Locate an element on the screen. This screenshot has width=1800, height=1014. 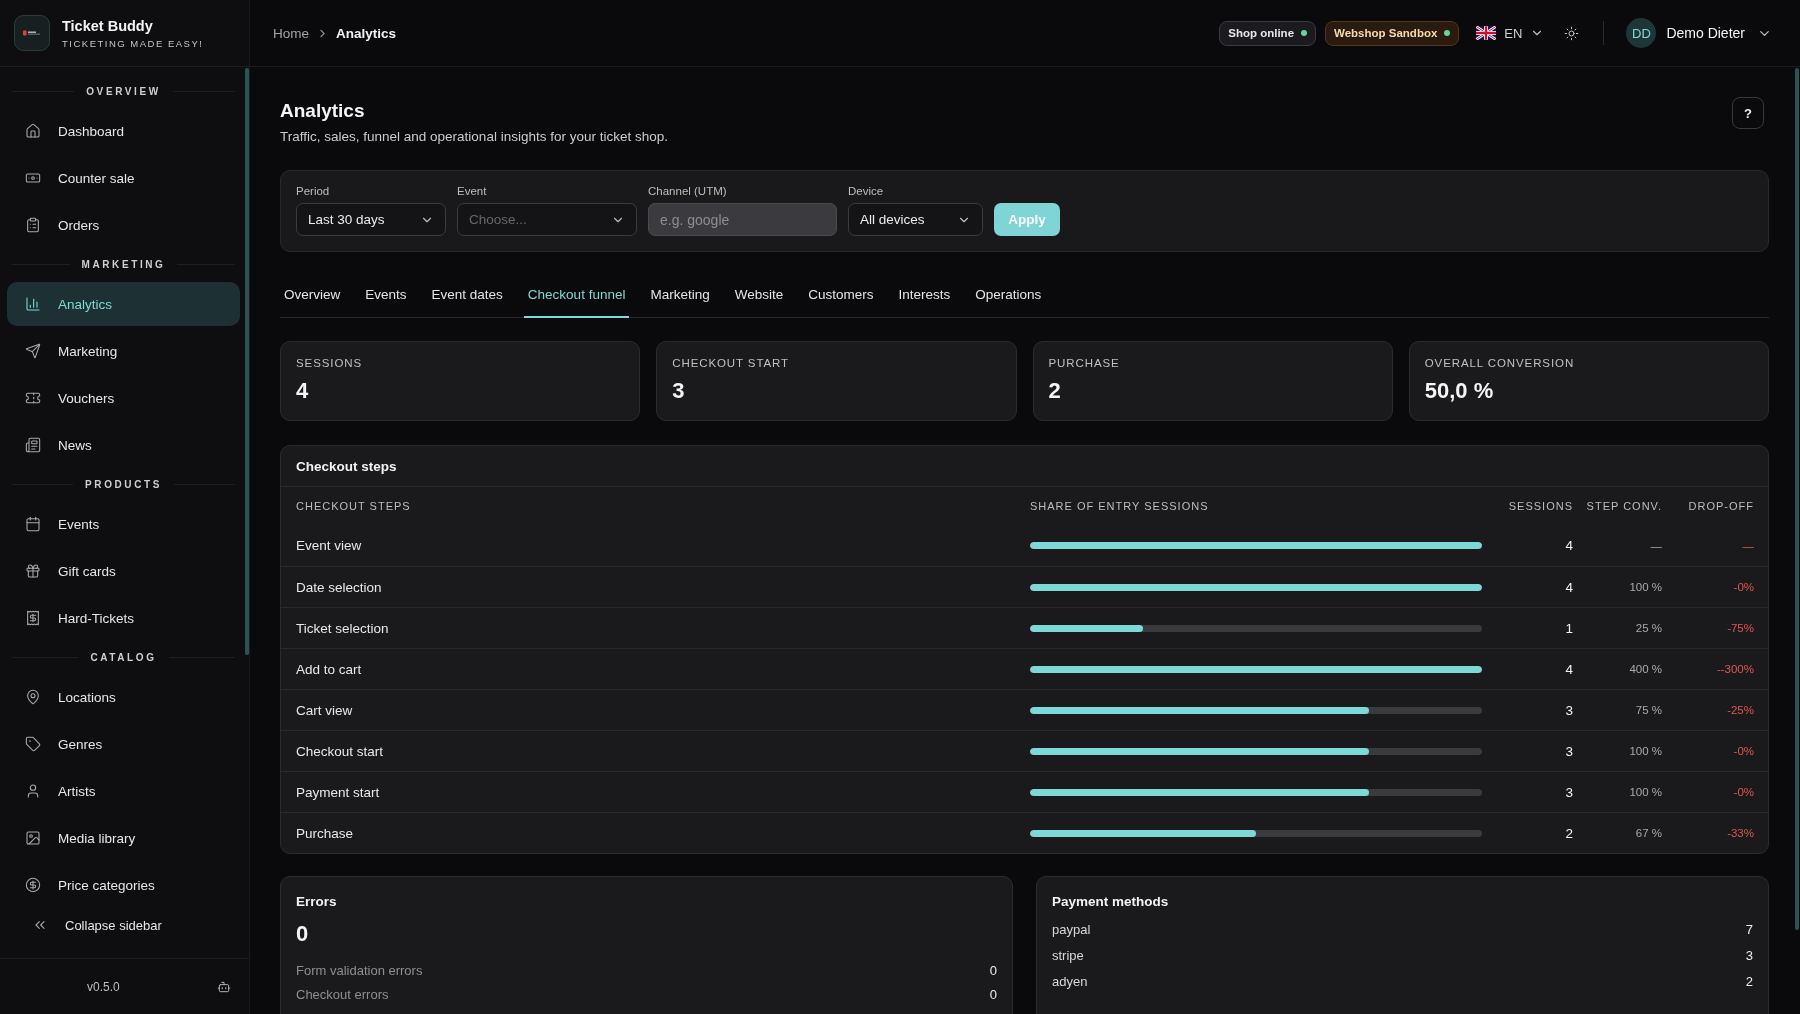
table-cell: 75 % is located at coordinates (1648, 710).